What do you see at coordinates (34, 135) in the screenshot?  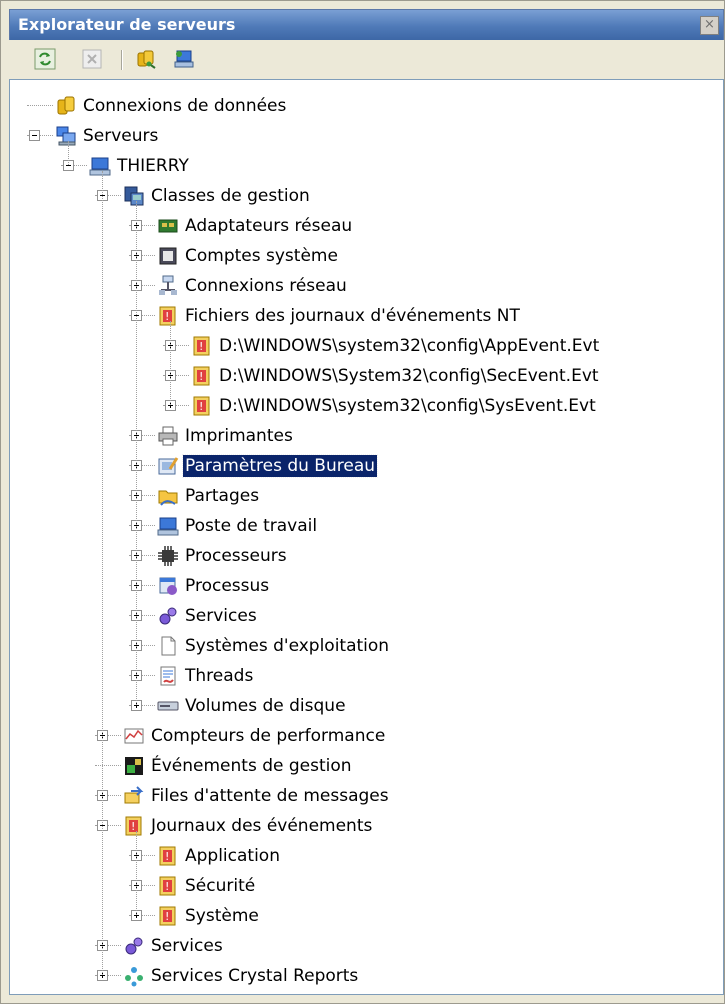 I see `collapse-icon` at bounding box center [34, 135].